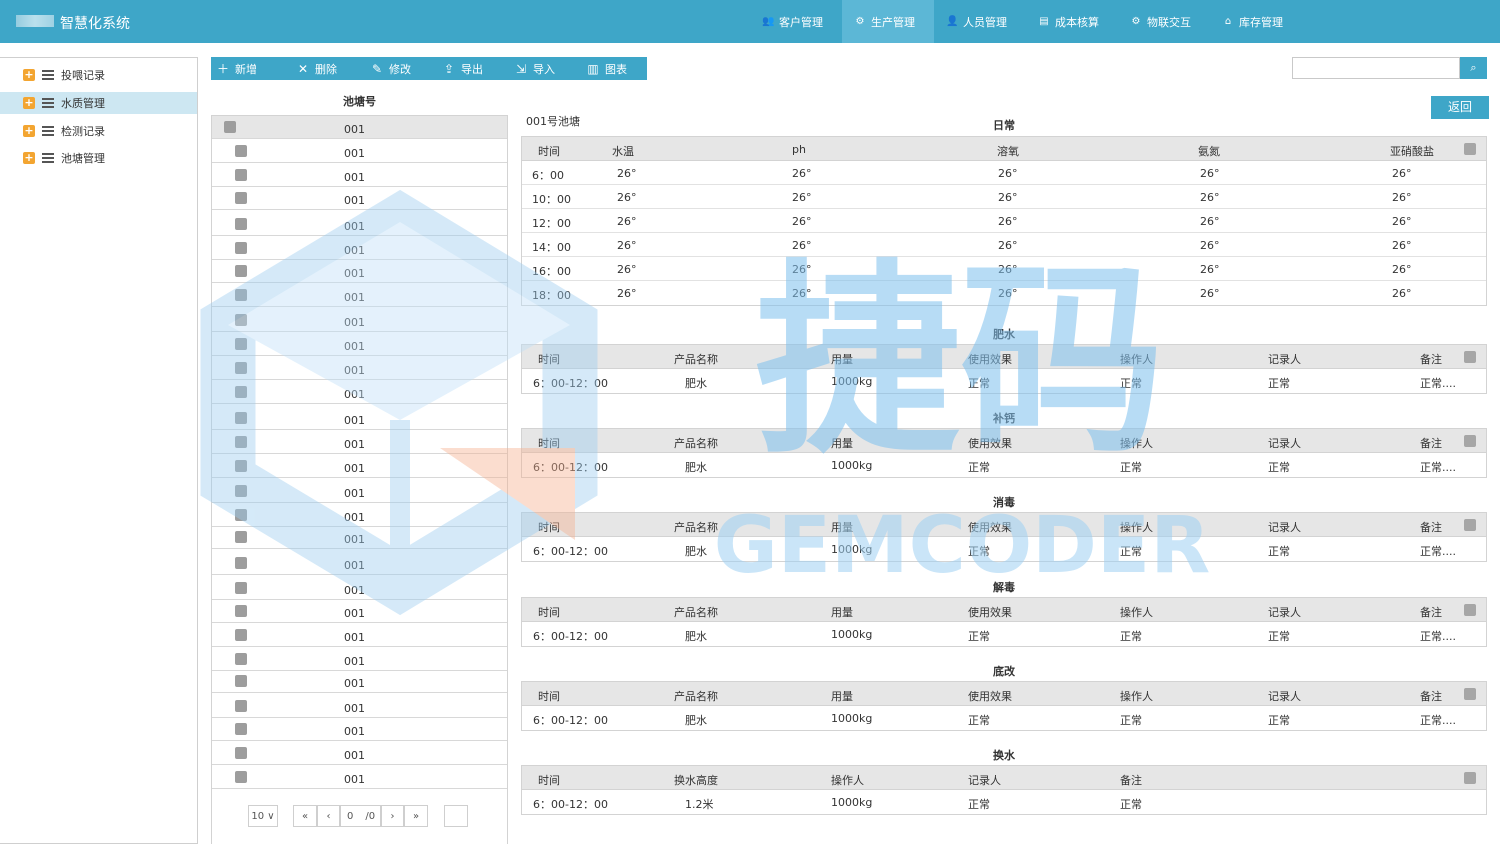 The height and width of the screenshot is (844, 1500). Describe the element at coordinates (1004, 293) in the screenshot. I see `table-row: 18：00 26° 26° 26° 26° 26°` at that location.